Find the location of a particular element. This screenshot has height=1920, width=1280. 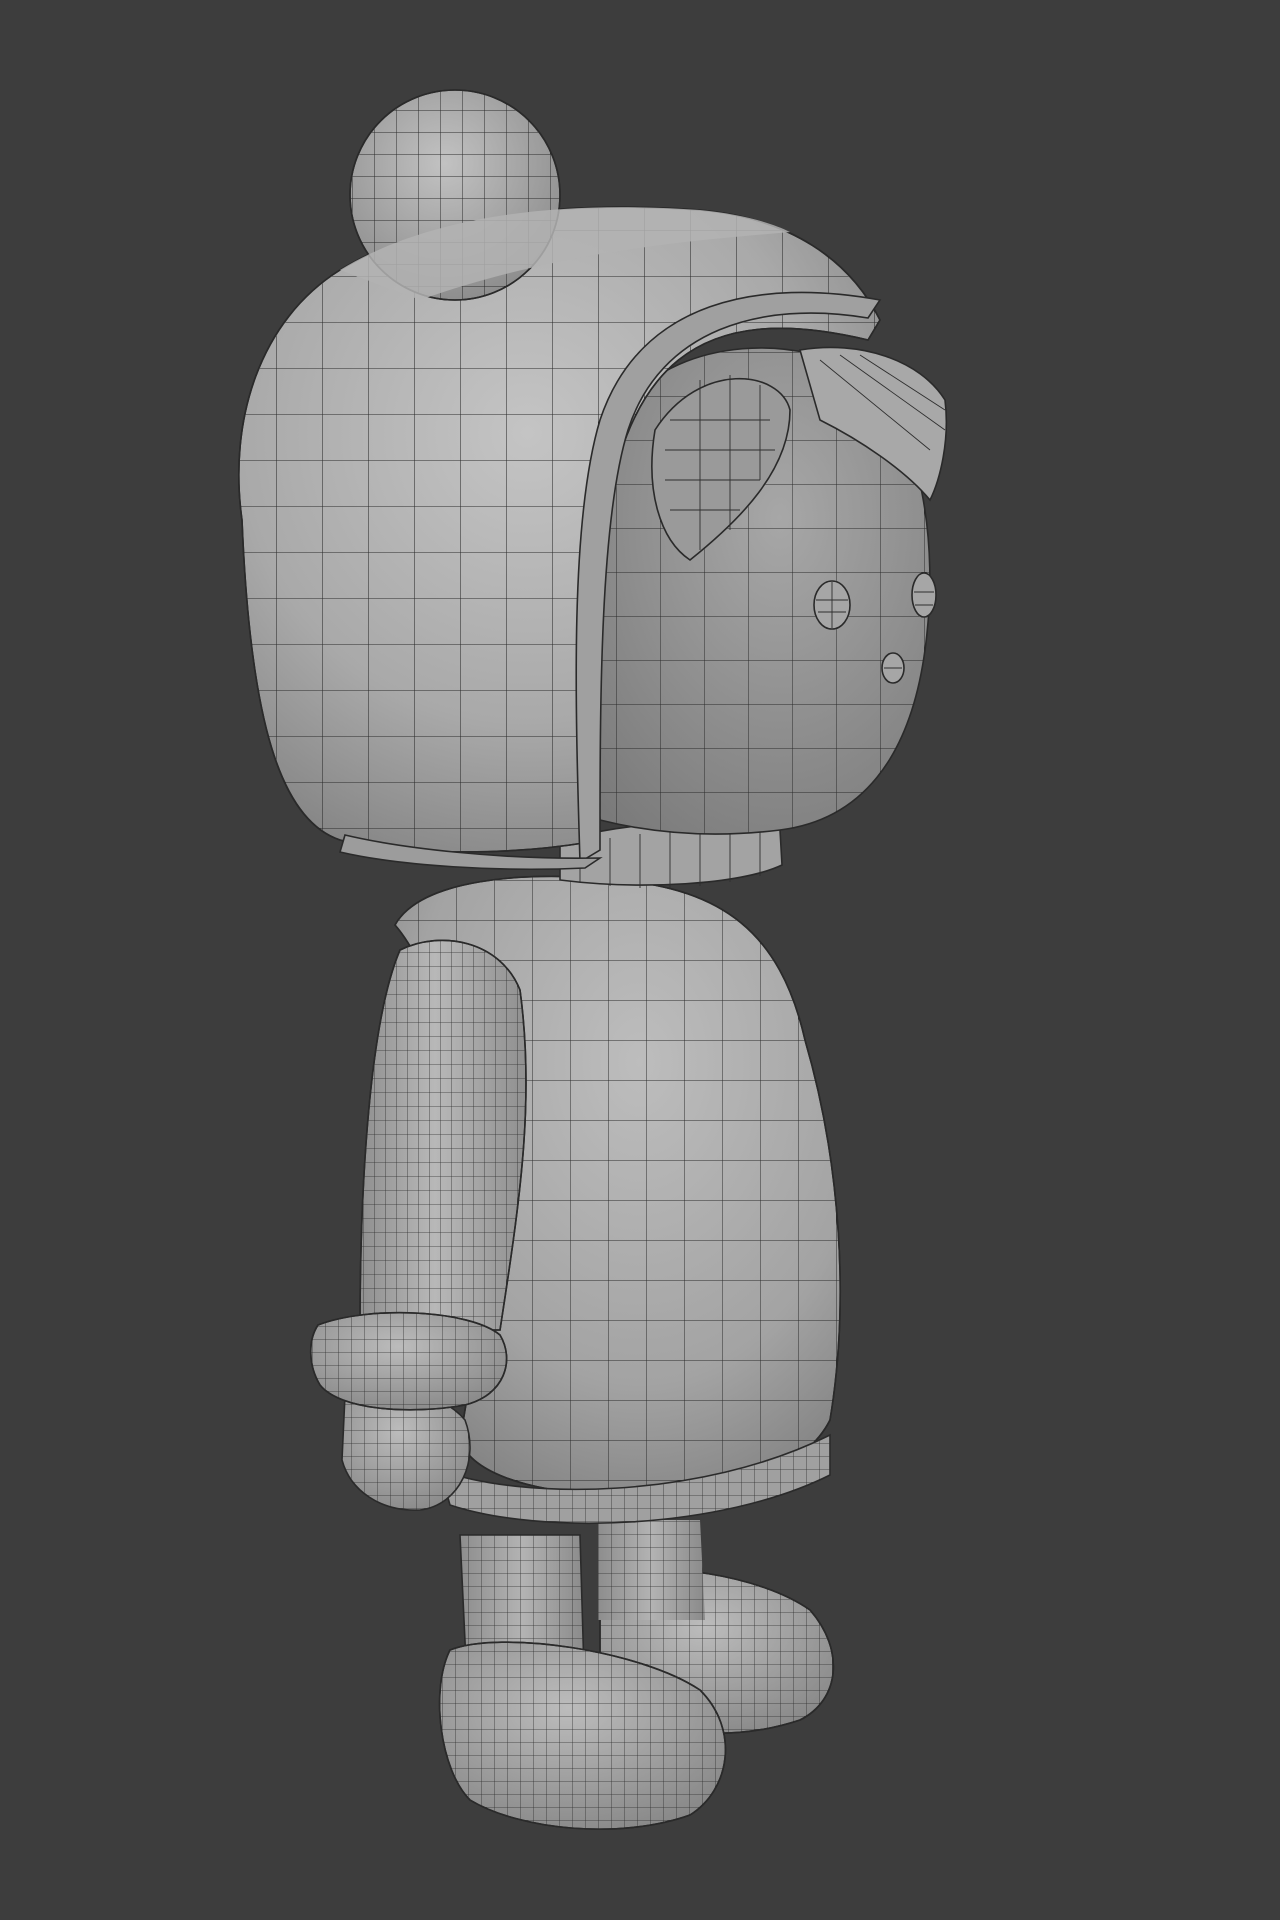

leg-back is located at coordinates (650, 1570).